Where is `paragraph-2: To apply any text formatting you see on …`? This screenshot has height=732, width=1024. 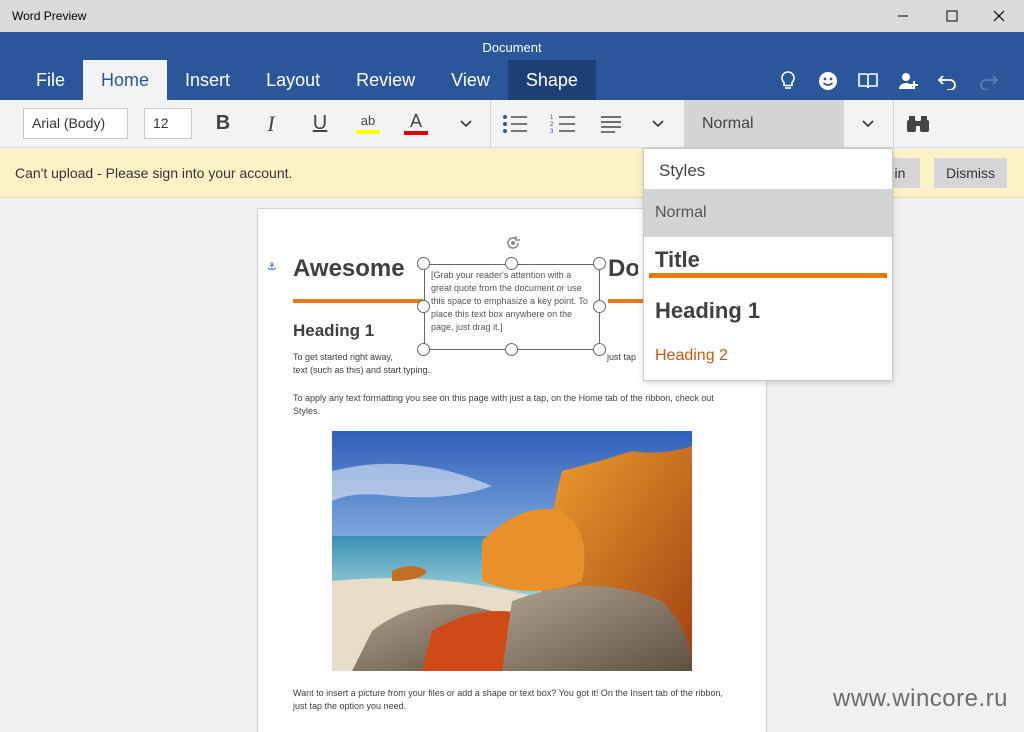 paragraph-2: To apply any text formatting you see on … is located at coordinates (513, 405).